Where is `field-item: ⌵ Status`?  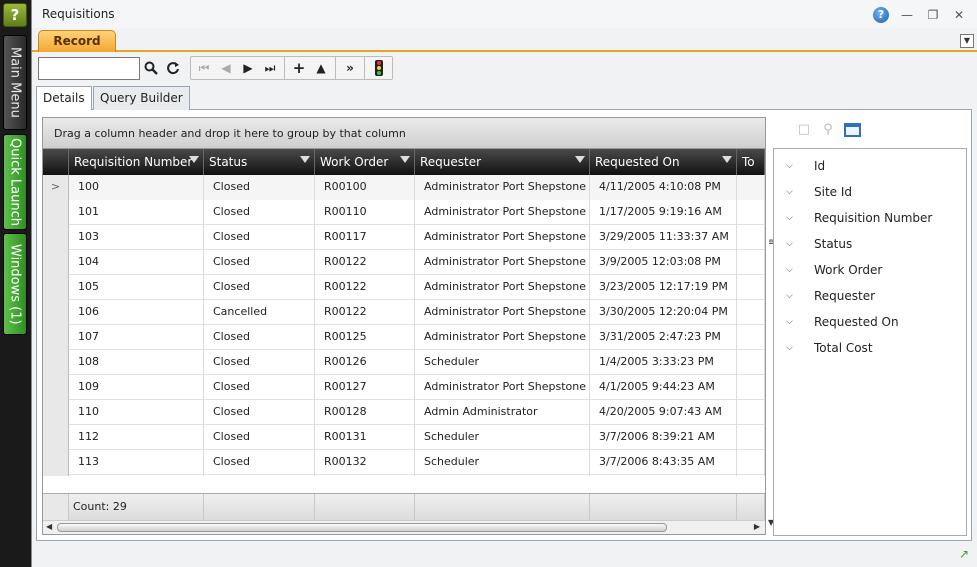
field-item: ⌵ Status is located at coordinates (870, 244).